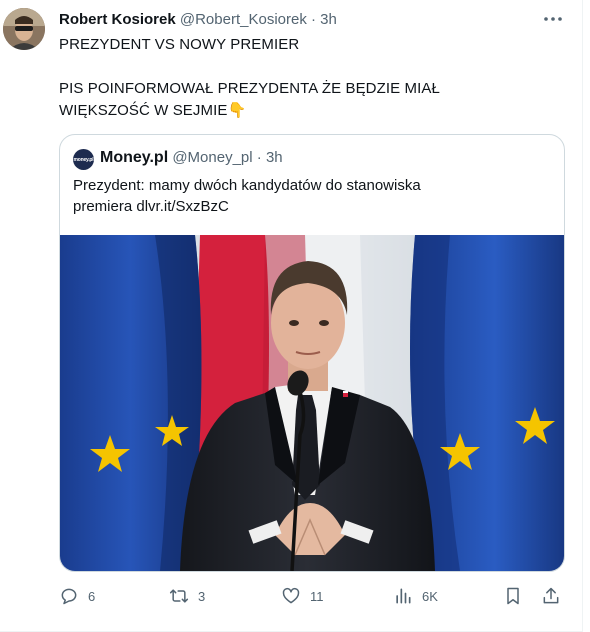 The height and width of the screenshot is (632, 590). What do you see at coordinates (430, 596) in the screenshot?
I see `views-count: 6K` at bounding box center [430, 596].